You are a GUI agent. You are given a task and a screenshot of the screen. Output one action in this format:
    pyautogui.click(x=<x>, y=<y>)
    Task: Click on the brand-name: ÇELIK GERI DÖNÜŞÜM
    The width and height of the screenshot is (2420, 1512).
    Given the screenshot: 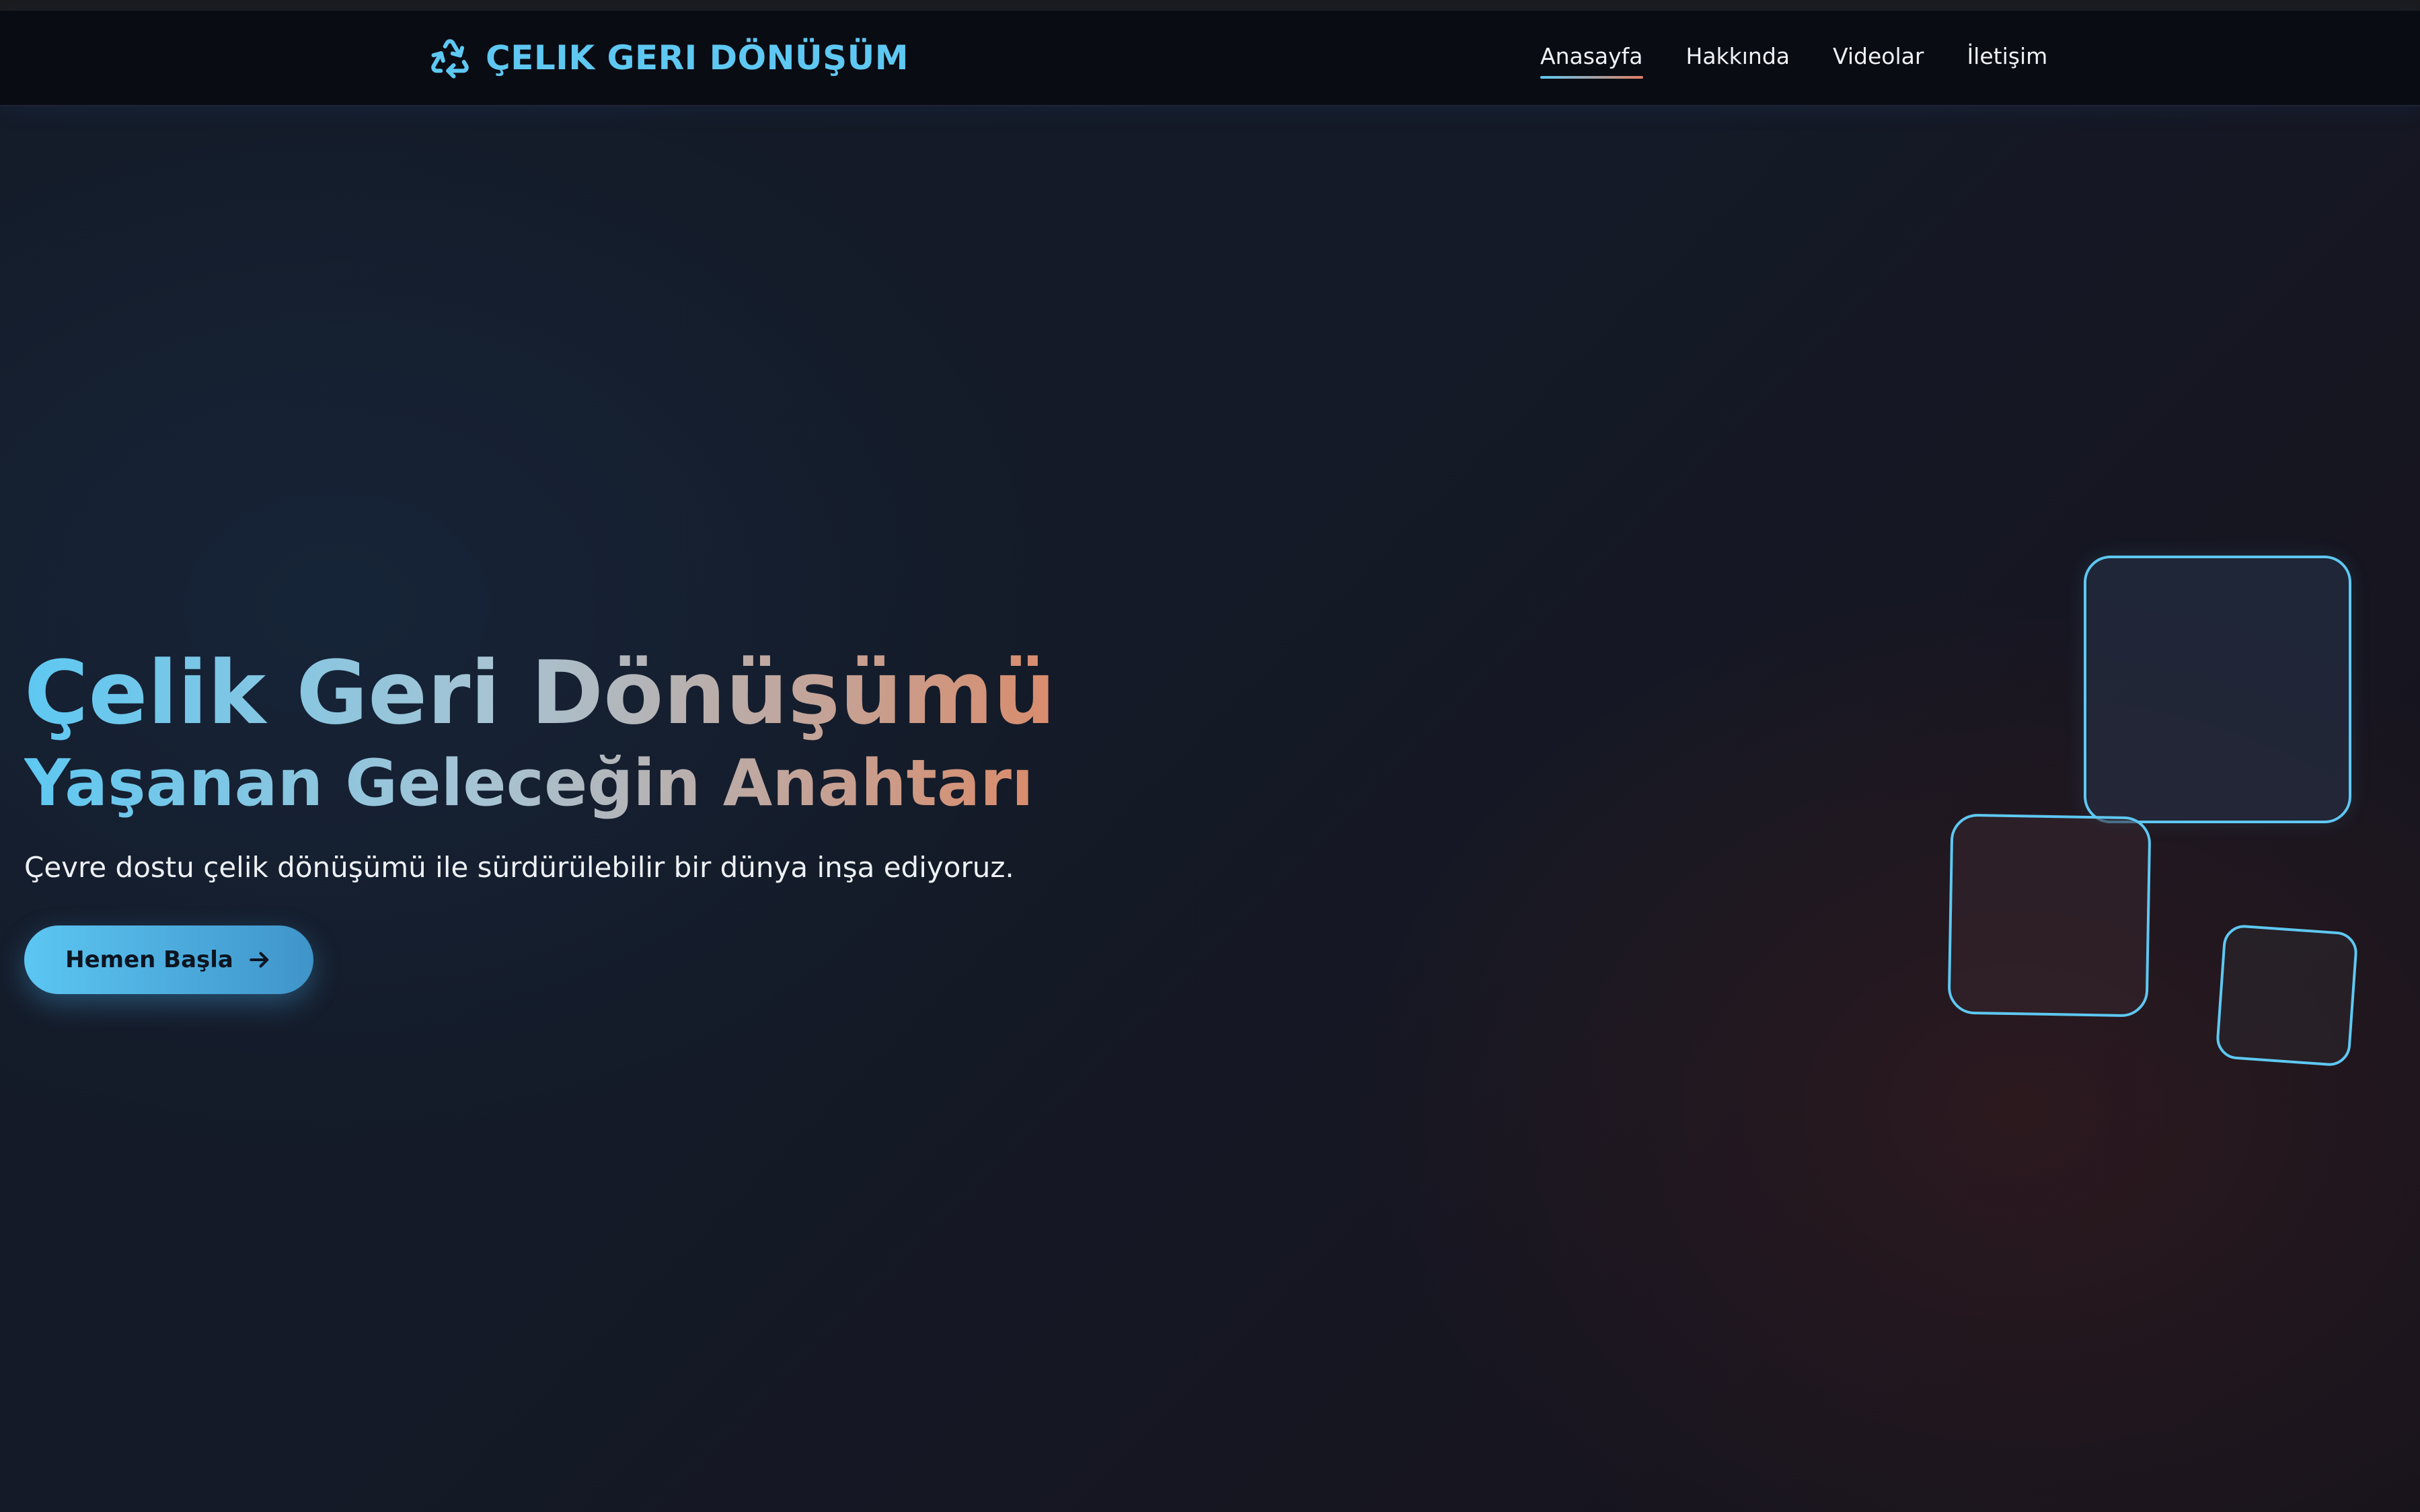 What is the action you would take?
    pyautogui.click(x=698, y=57)
    